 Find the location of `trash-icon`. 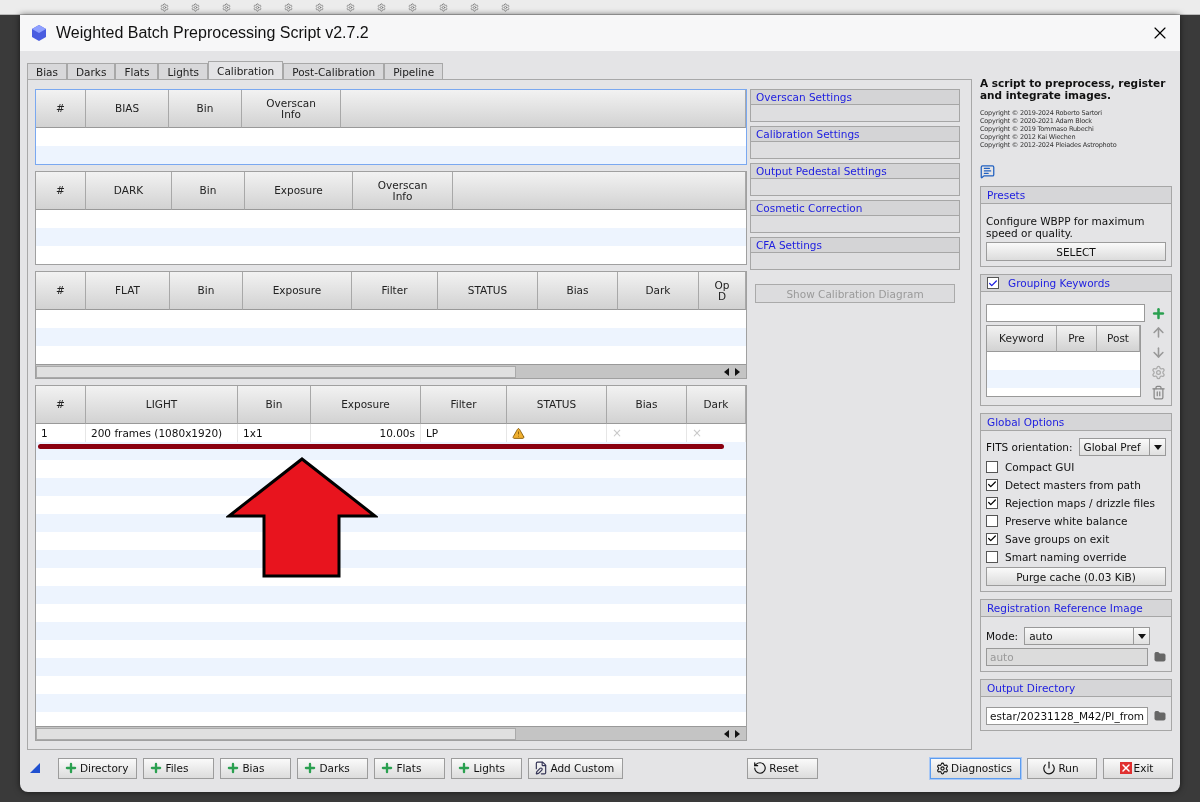

trash-icon is located at coordinates (1158, 392).